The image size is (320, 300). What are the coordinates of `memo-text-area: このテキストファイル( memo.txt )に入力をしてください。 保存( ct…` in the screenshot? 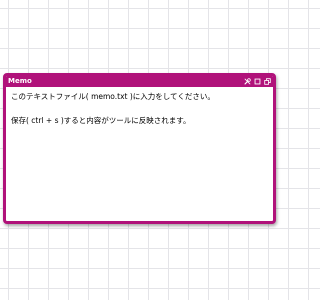 It's located at (139, 107).